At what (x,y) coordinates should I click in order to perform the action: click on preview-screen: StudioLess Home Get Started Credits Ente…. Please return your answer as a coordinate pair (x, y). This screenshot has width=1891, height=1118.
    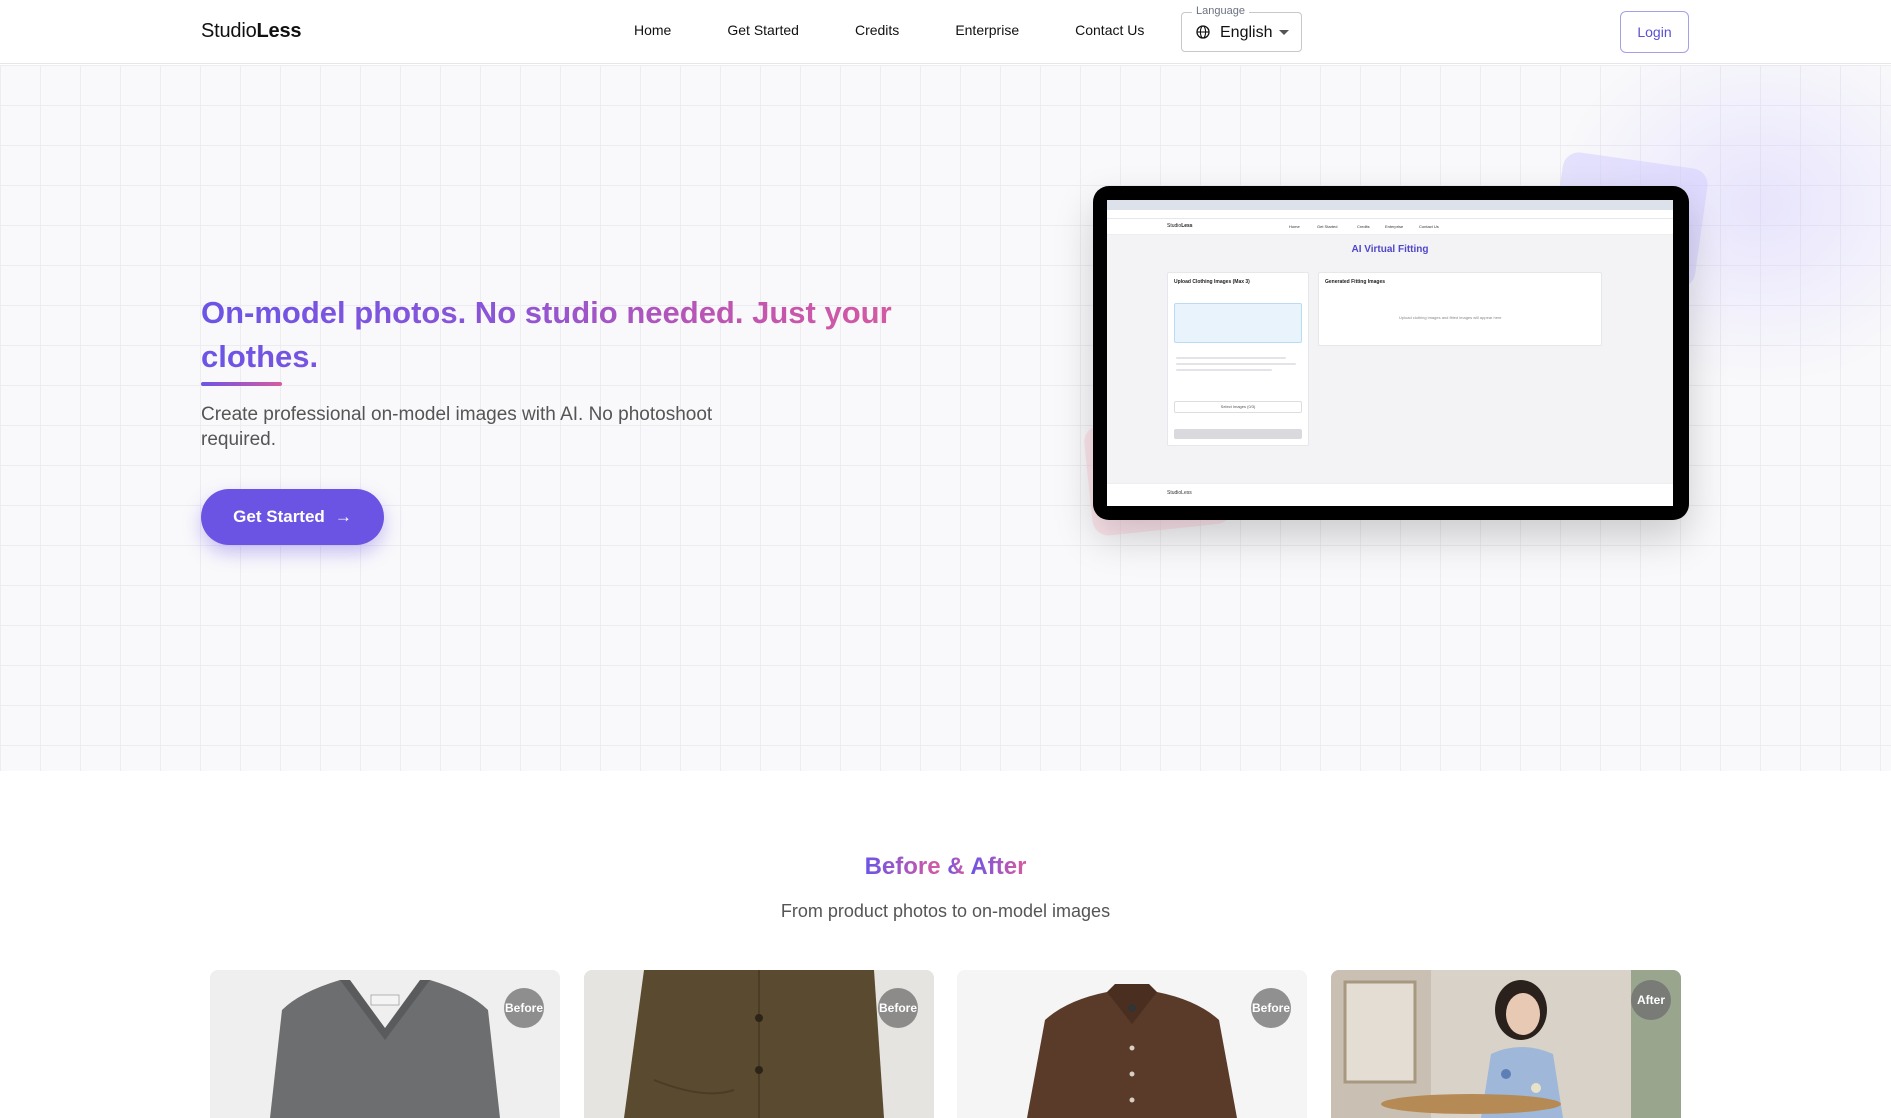
    Looking at the image, I should click on (1390, 353).